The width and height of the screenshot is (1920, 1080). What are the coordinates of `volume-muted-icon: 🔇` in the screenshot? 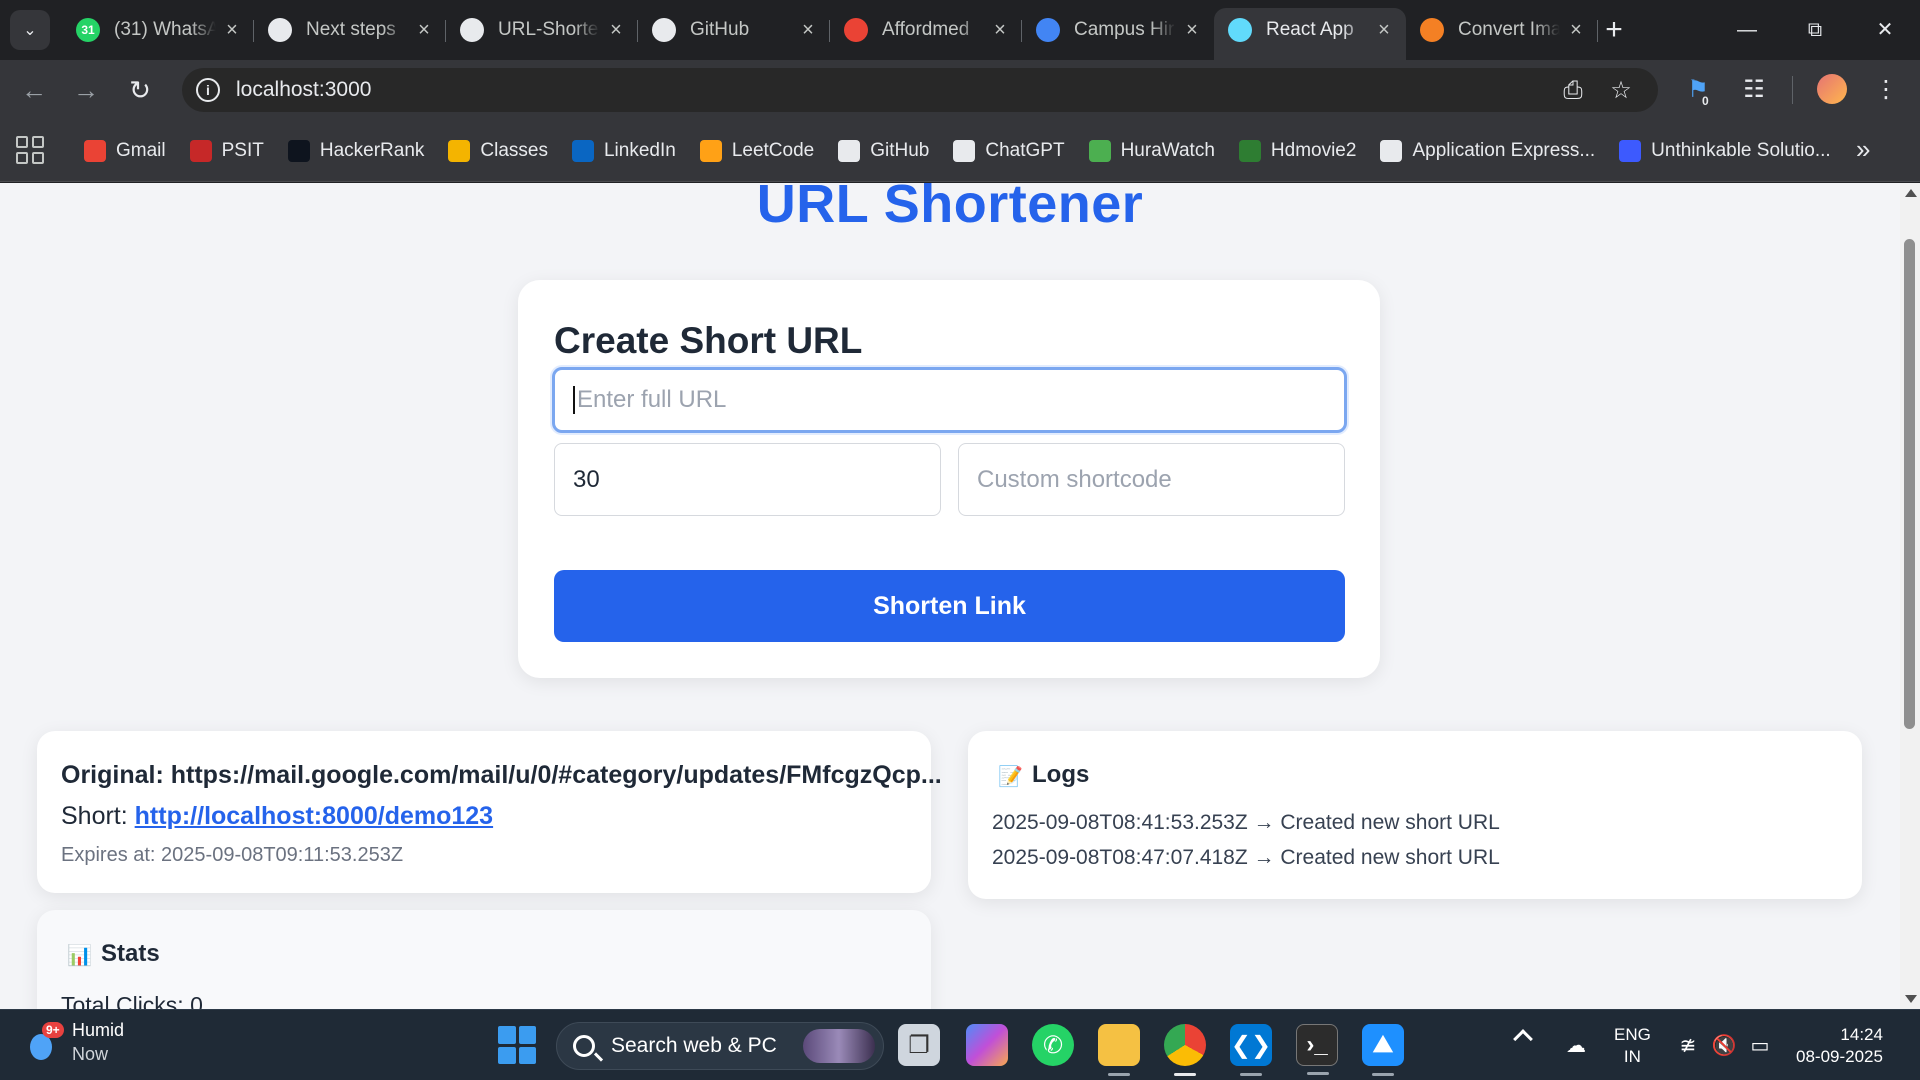 It's located at (1724, 1046).